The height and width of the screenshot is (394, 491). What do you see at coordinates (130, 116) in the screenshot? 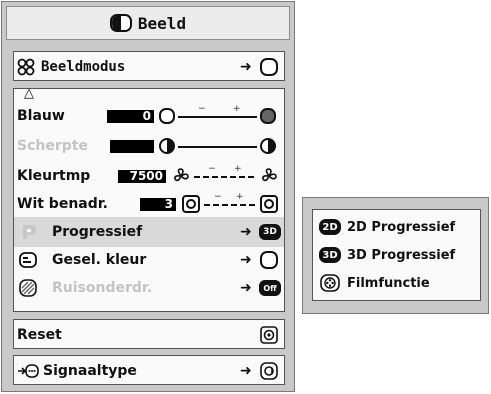
I see `blauw-value: 0` at bounding box center [130, 116].